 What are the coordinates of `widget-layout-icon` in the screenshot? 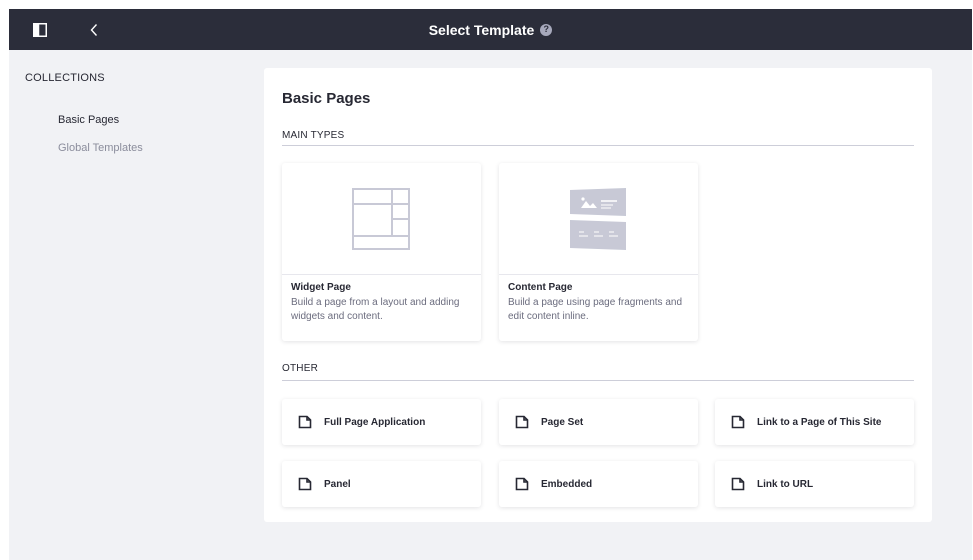 It's located at (381, 219).